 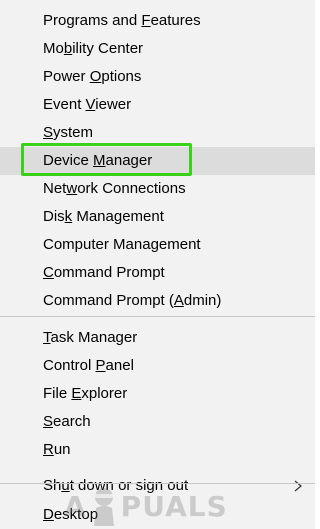 I want to click on chevron-right-icon, so click(x=298, y=486).